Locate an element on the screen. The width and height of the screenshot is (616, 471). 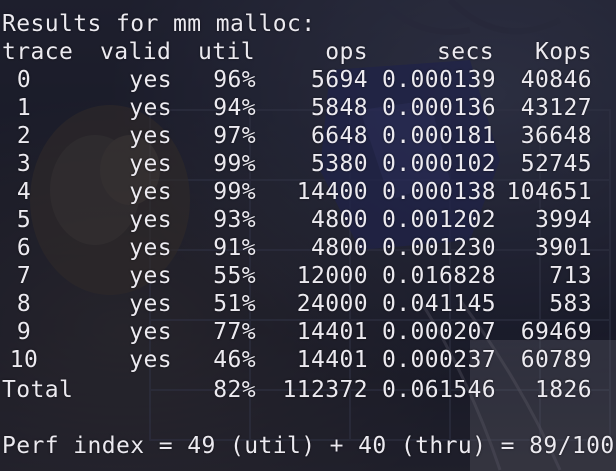
cell-secs: 0.001202 is located at coordinates (439, 220).